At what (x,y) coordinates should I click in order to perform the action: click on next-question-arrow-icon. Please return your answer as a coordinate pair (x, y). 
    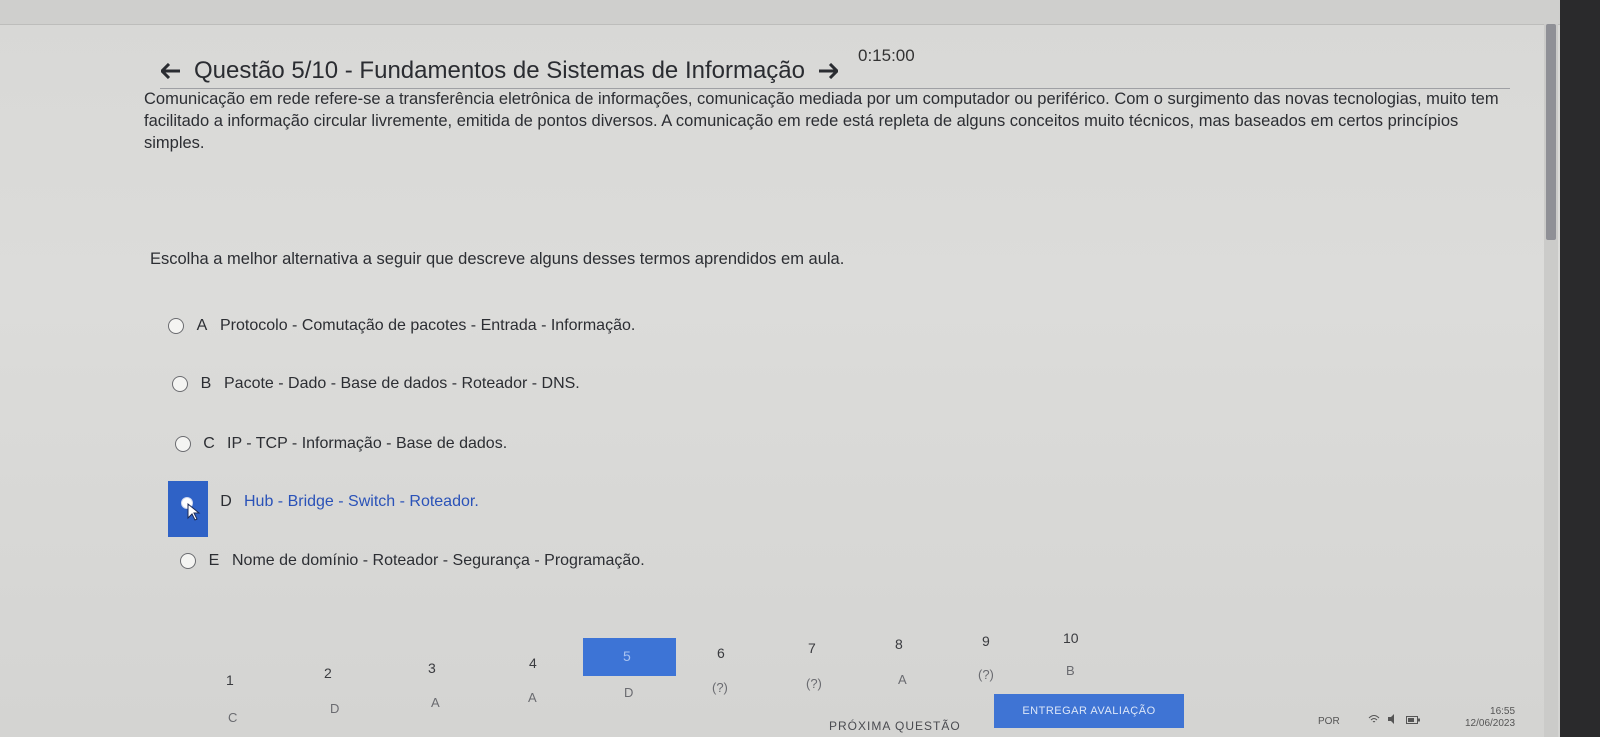
    Looking at the image, I should click on (828, 71).